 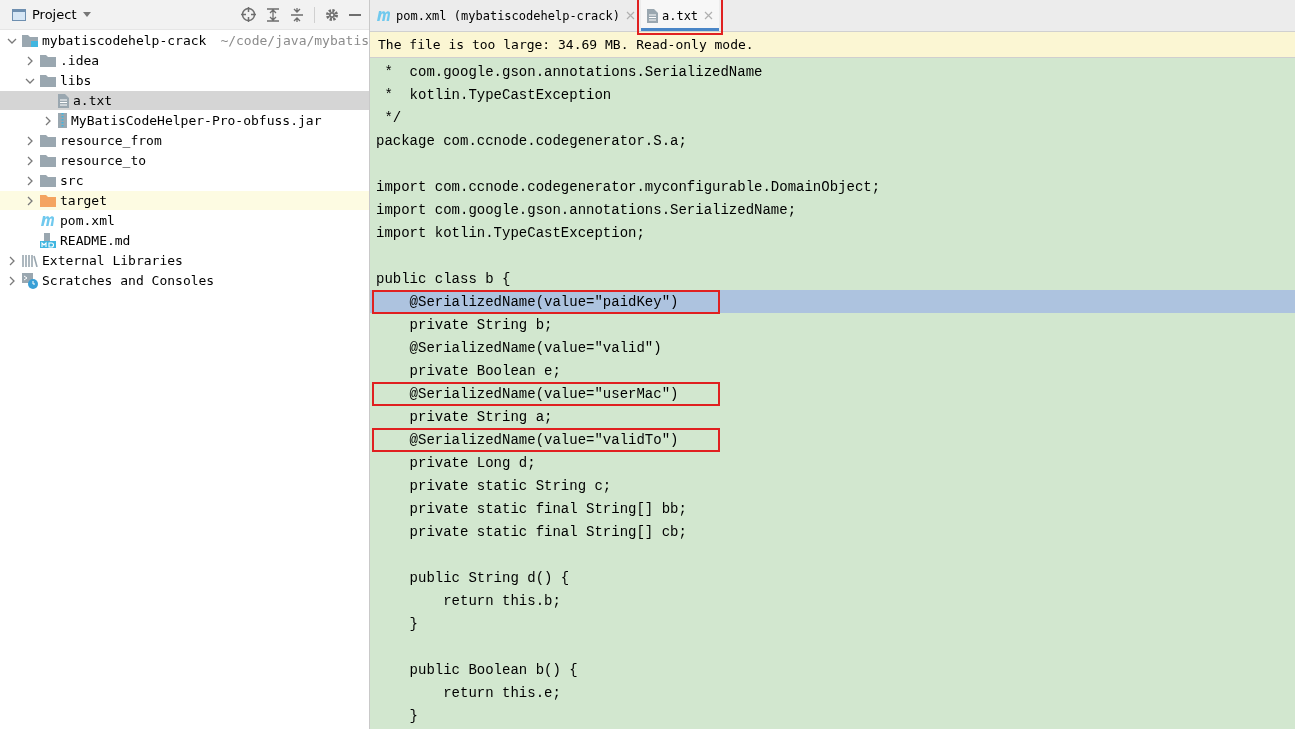 I want to click on code-line: public Boolean b() {, so click(x=493, y=670).